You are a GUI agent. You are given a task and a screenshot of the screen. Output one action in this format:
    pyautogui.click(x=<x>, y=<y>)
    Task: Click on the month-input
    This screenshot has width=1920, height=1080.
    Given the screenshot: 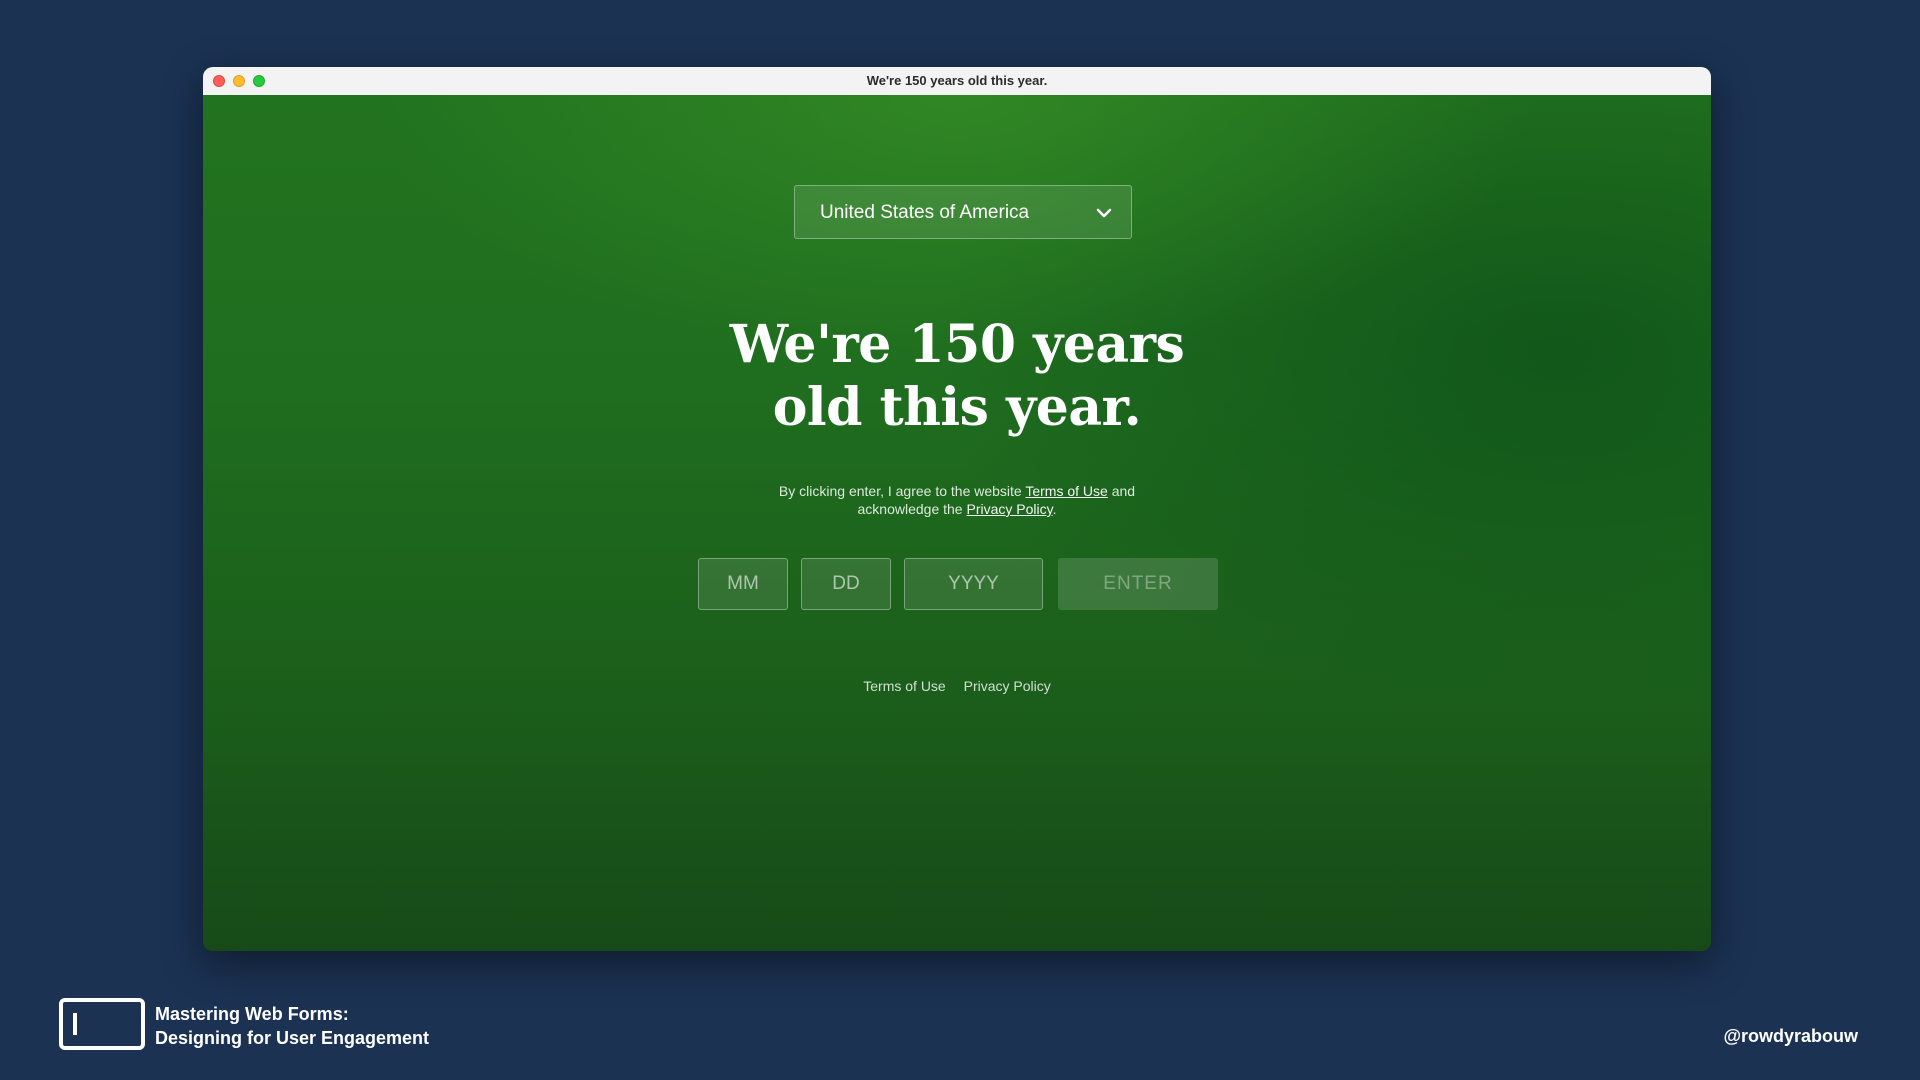 What is the action you would take?
    pyautogui.click(x=743, y=584)
    